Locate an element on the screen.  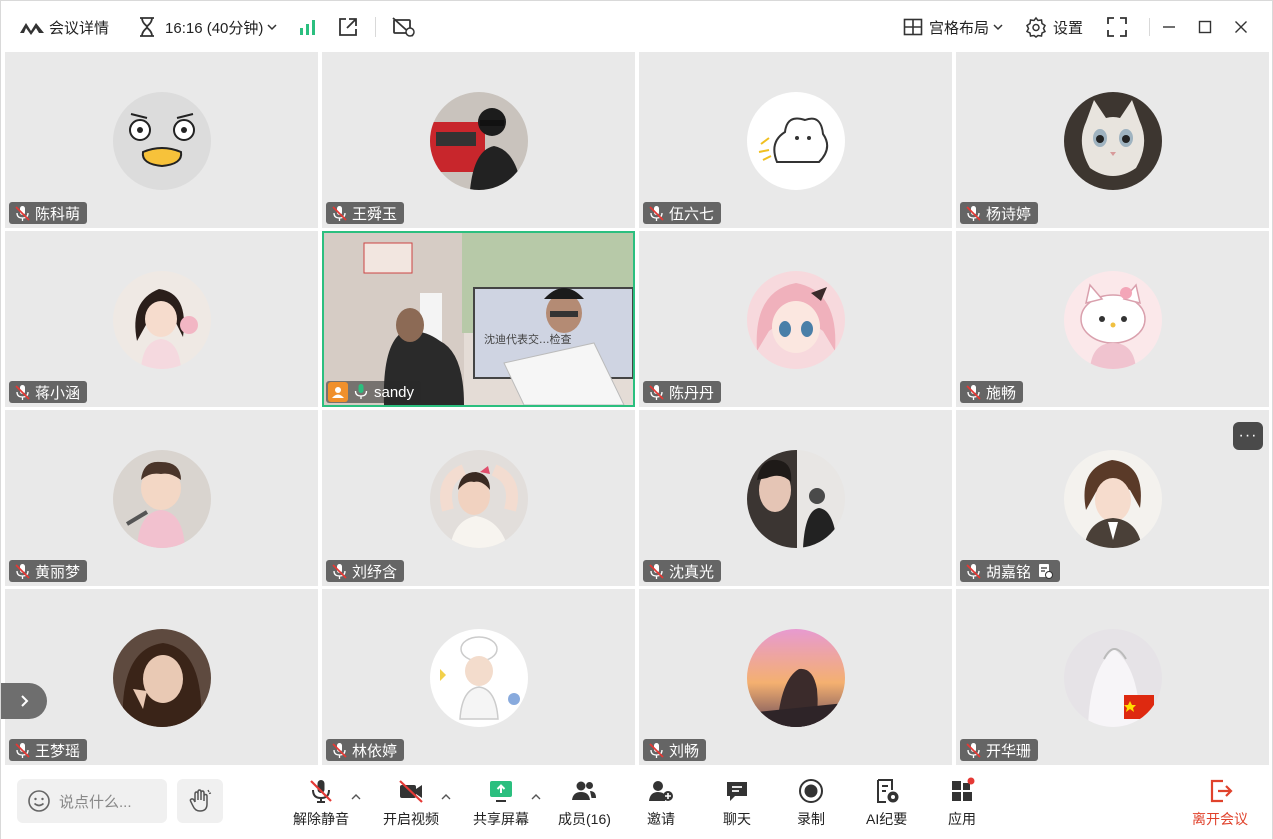
settings-button: 设置 is located at coordinates (1043, 27).